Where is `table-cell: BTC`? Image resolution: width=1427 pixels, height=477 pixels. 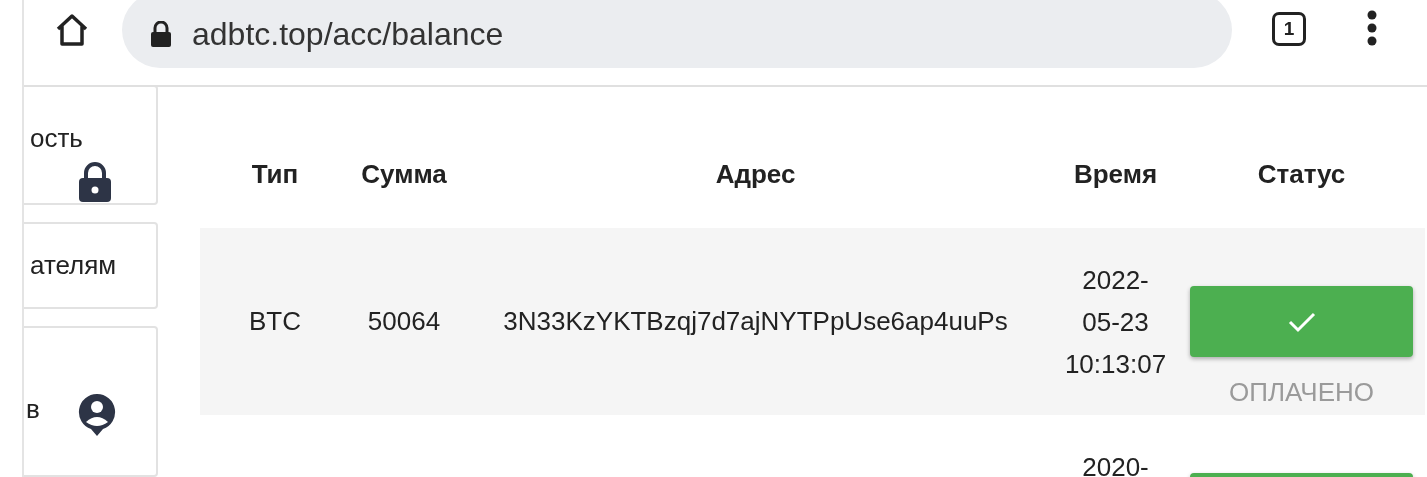
table-cell: BTC is located at coordinates (275, 321).